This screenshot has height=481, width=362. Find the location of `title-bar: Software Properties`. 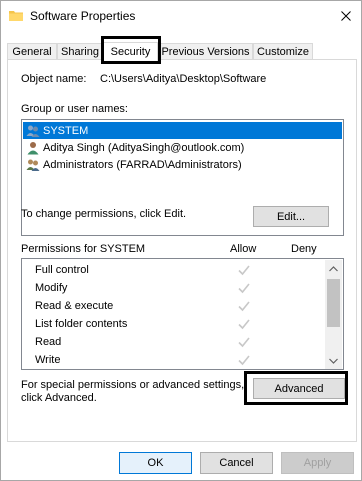

title-bar: Software Properties is located at coordinates (181, 16).